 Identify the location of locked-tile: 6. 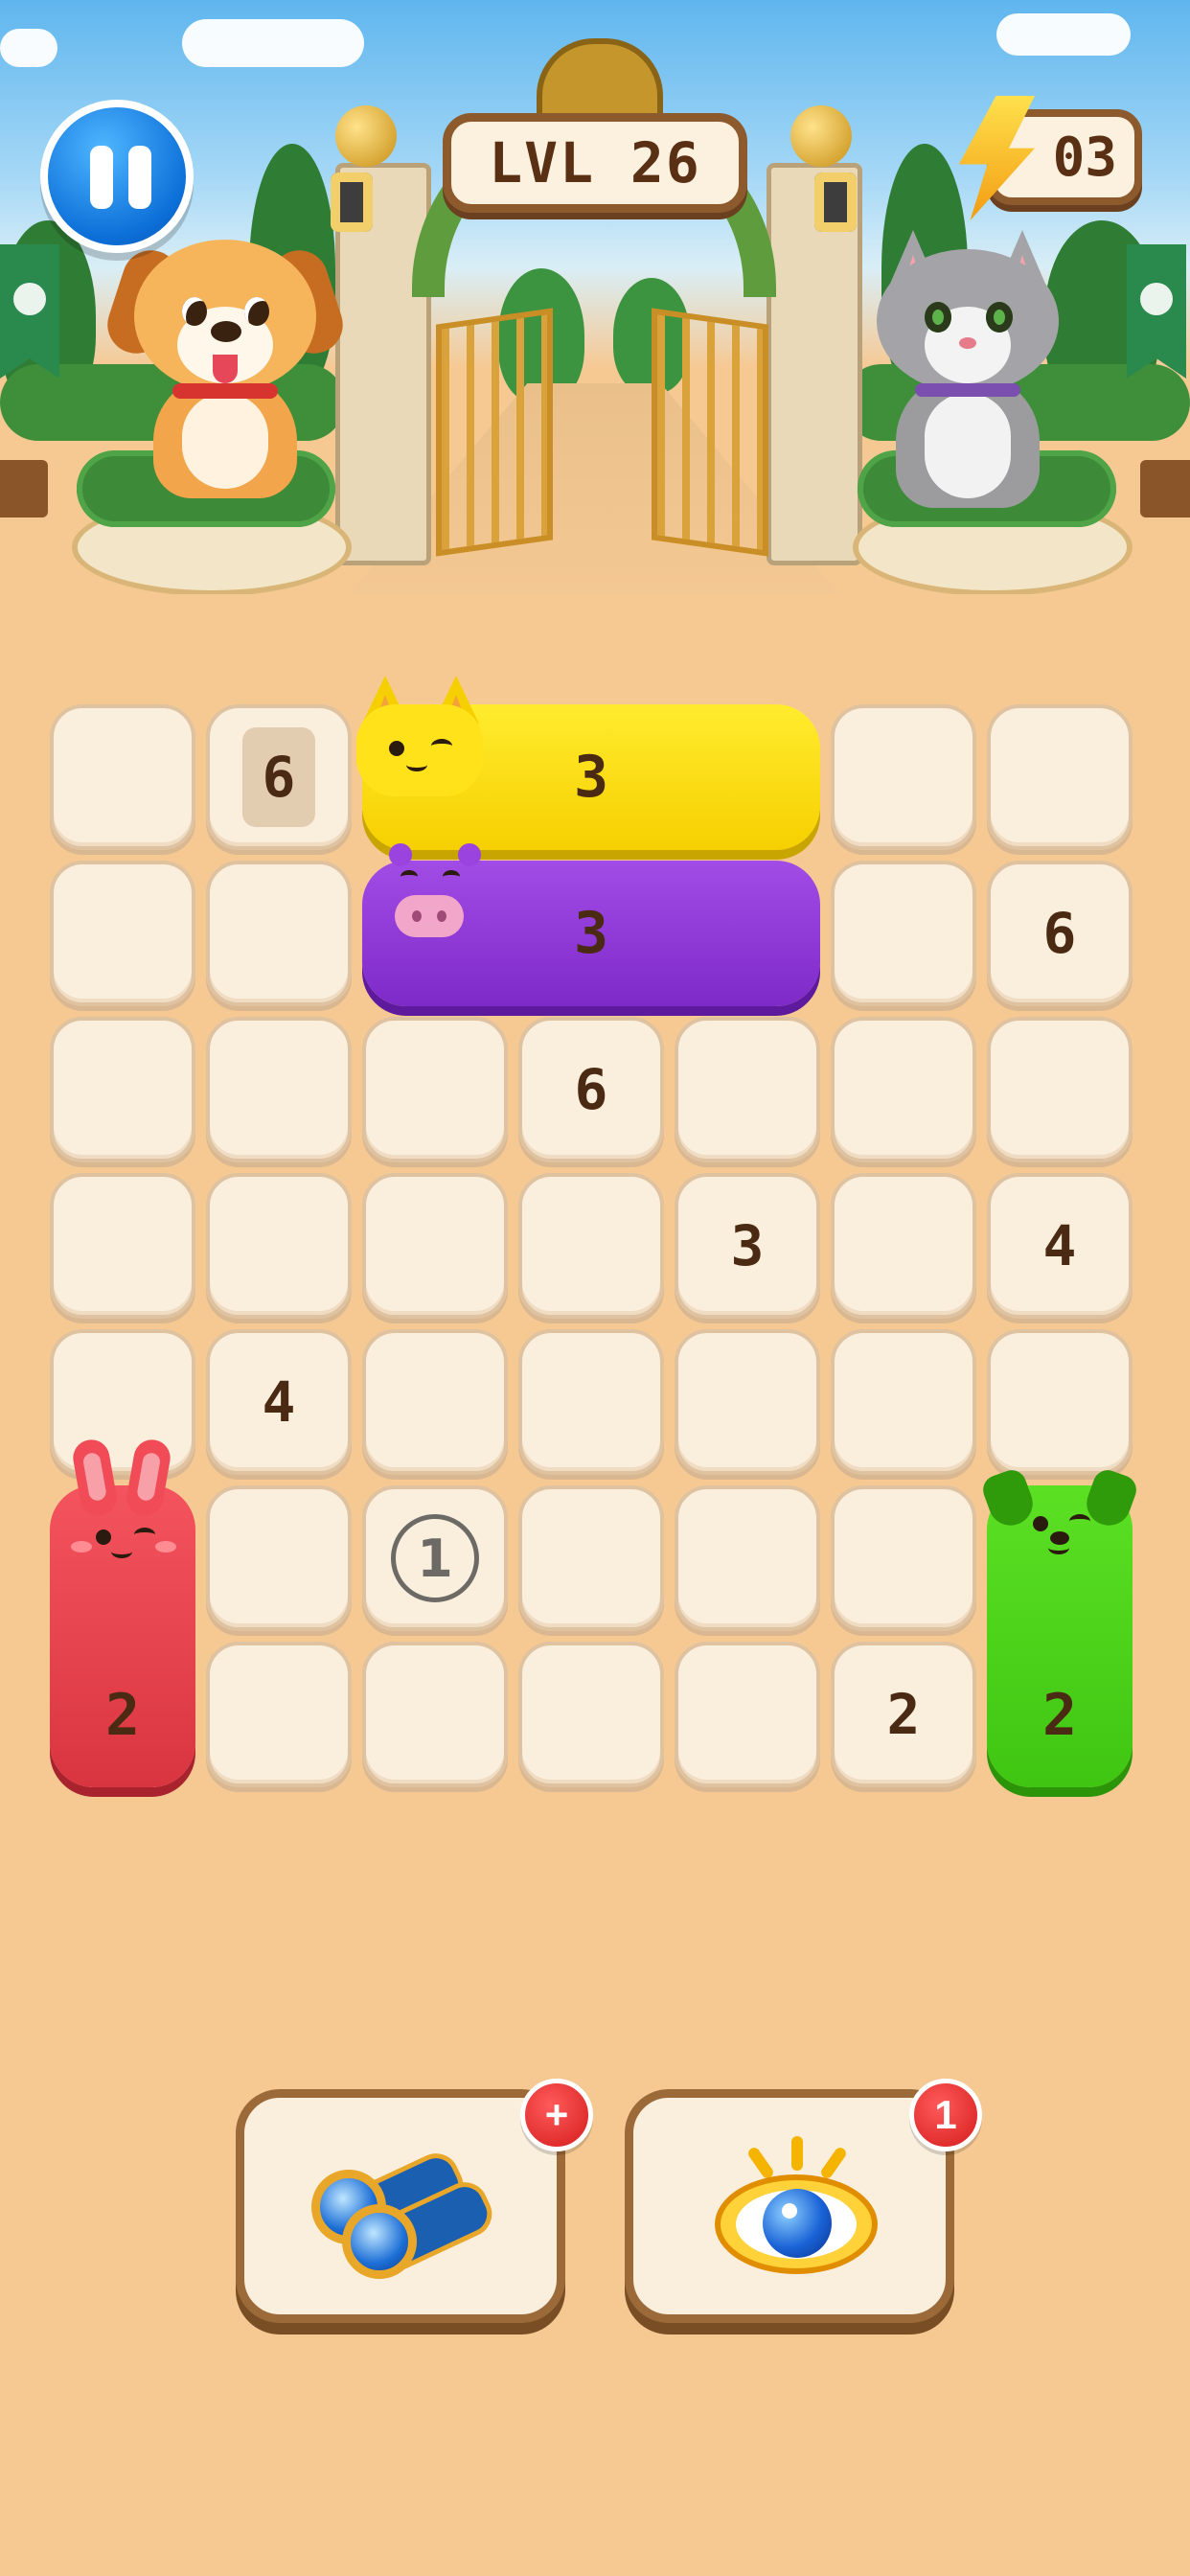
(279, 777).